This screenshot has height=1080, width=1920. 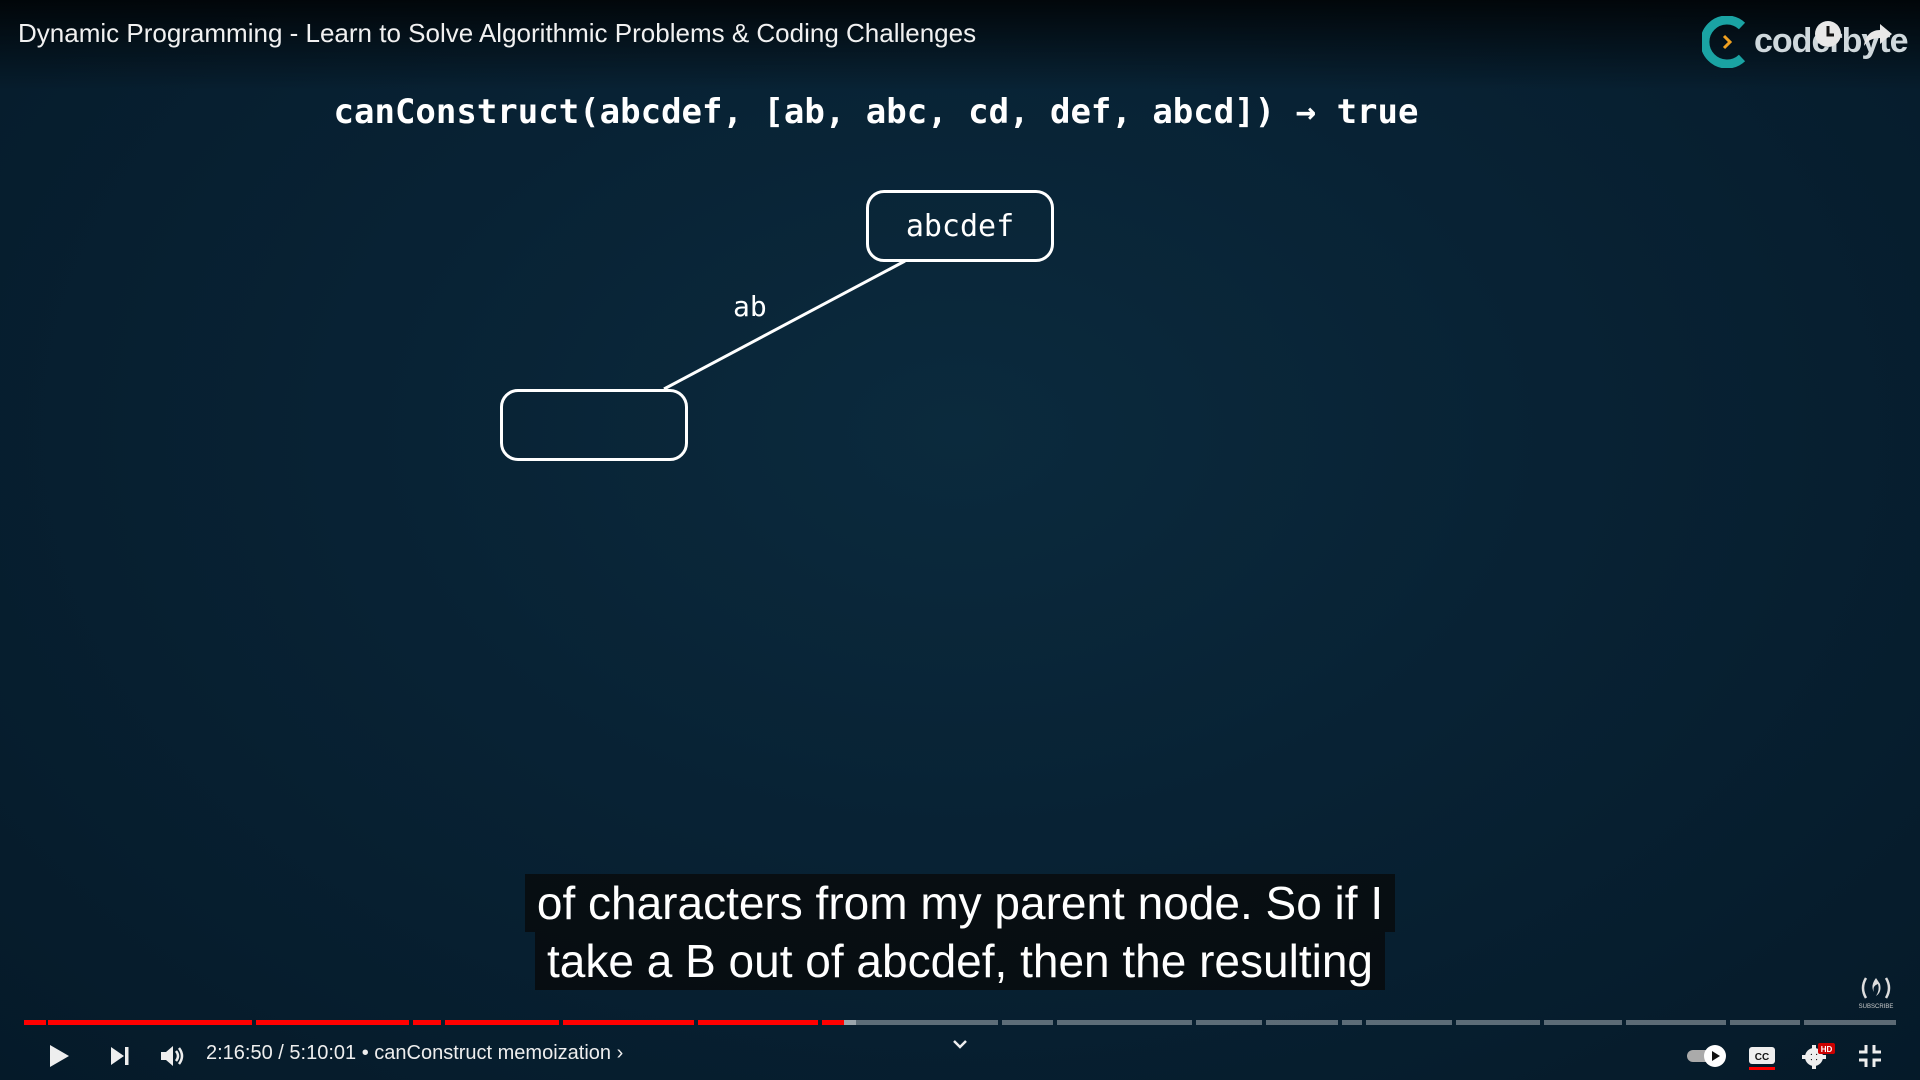 I want to click on time-current-total: 2:16:50 / 5:10:01, so click(x=281, y=1053).